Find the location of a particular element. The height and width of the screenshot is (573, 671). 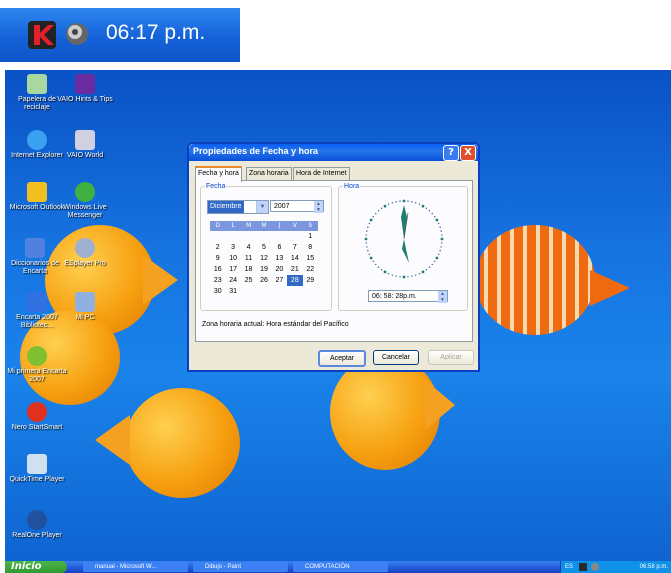

calendar-day: 5 is located at coordinates (263, 247).